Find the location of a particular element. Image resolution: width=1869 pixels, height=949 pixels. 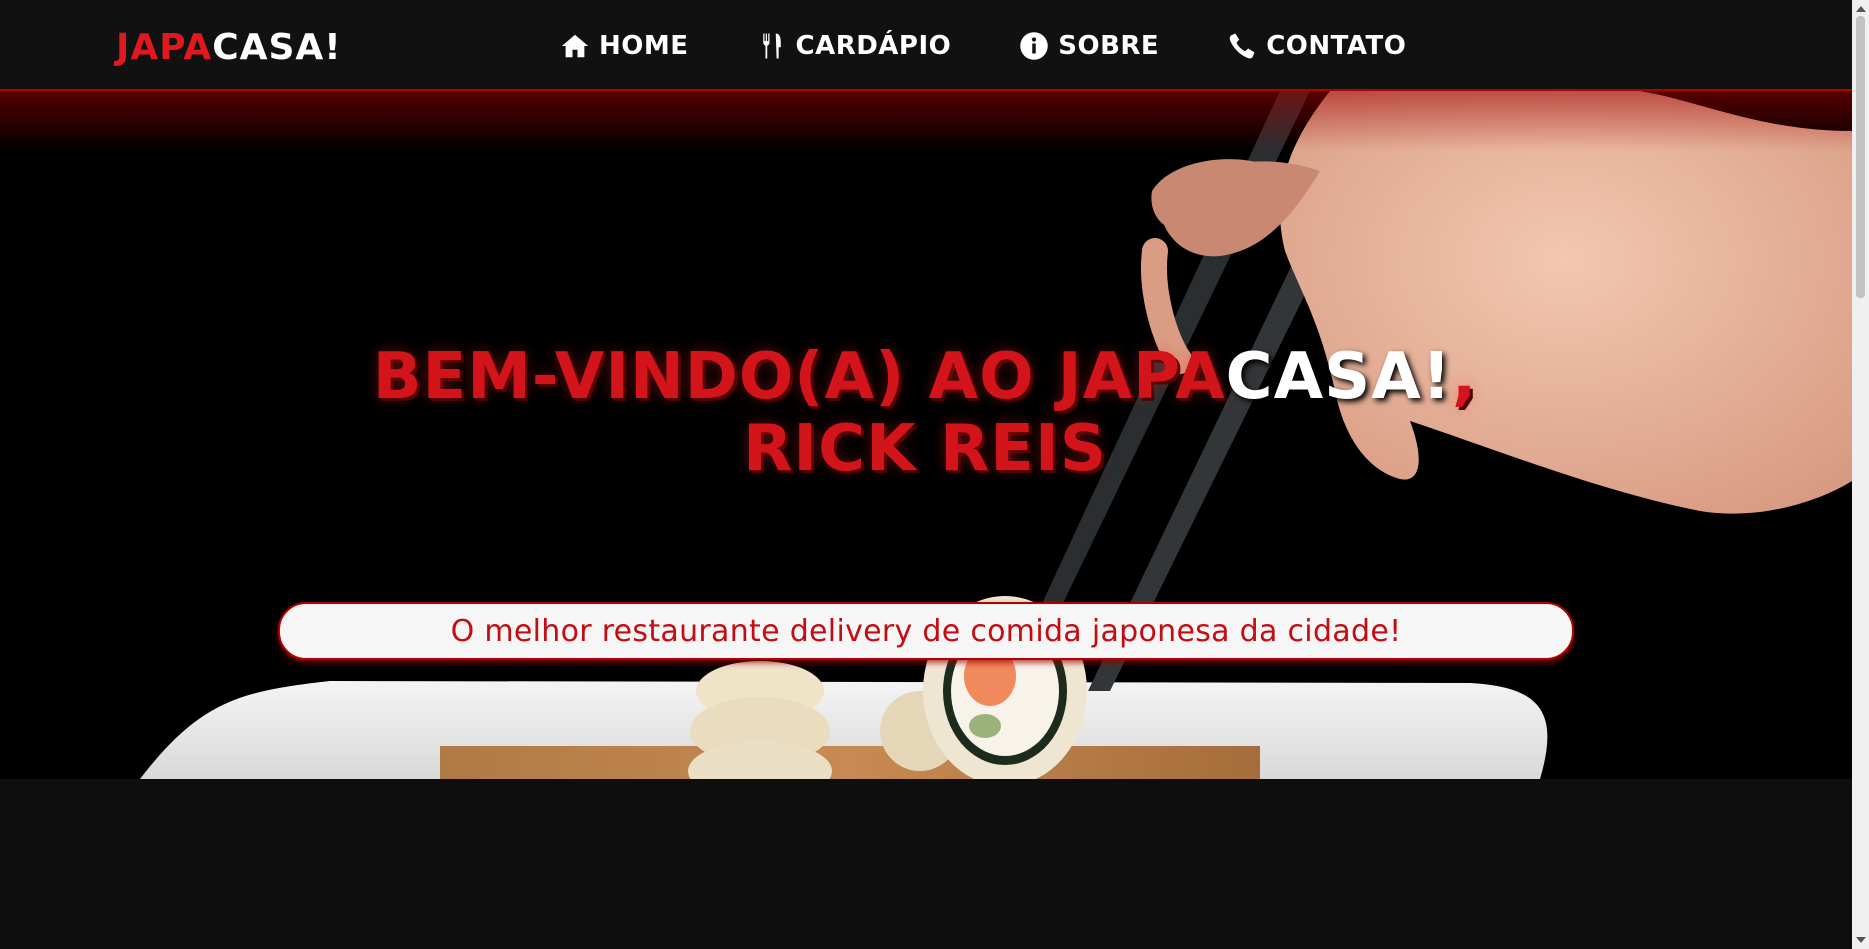

scrollbar is located at coordinates (1860, 474).